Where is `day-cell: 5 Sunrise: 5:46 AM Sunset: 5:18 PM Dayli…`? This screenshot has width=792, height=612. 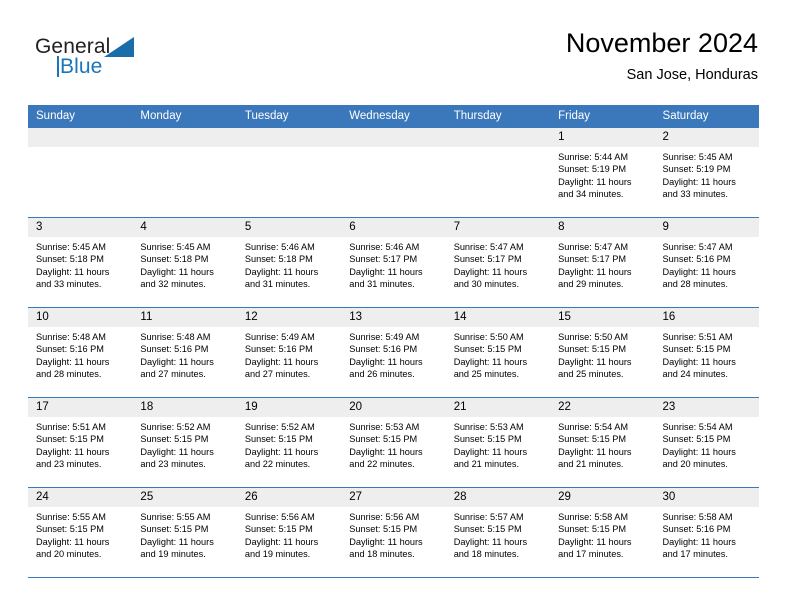
day-cell: 5 Sunrise: 5:46 AM Sunset: 5:18 PM Dayli… is located at coordinates (289, 262).